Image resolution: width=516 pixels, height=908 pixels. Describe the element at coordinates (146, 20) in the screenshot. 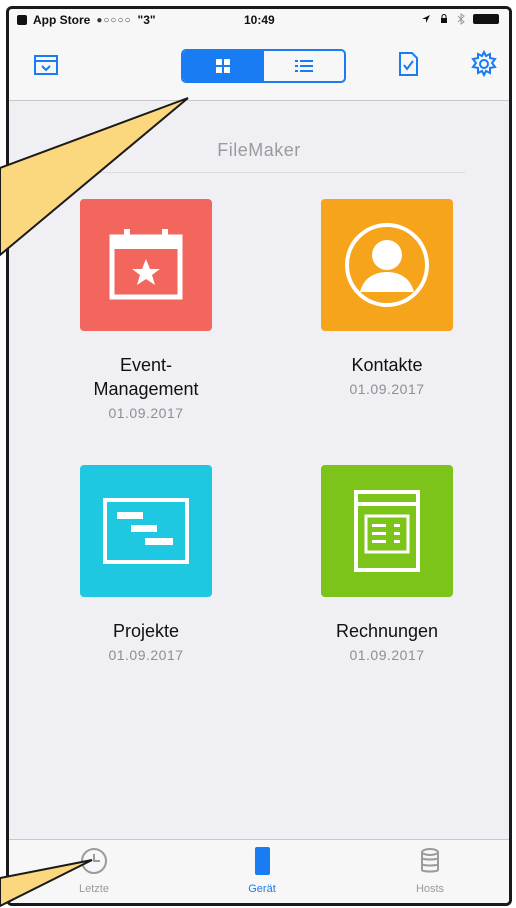

I see `network-label: "3"` at that location.